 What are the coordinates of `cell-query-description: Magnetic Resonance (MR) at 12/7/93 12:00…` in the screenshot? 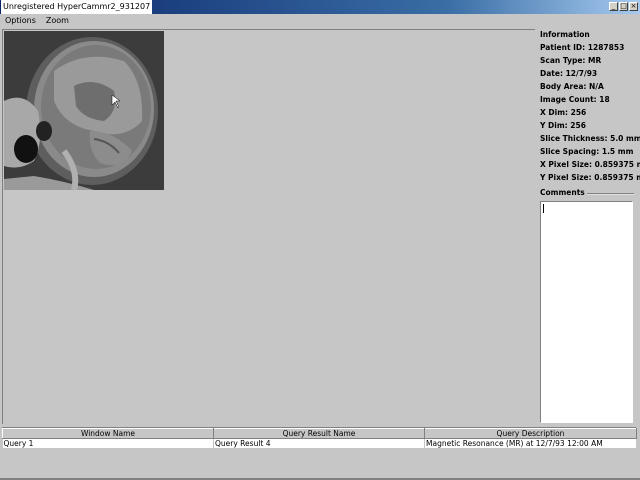 It's located at (530, 443).